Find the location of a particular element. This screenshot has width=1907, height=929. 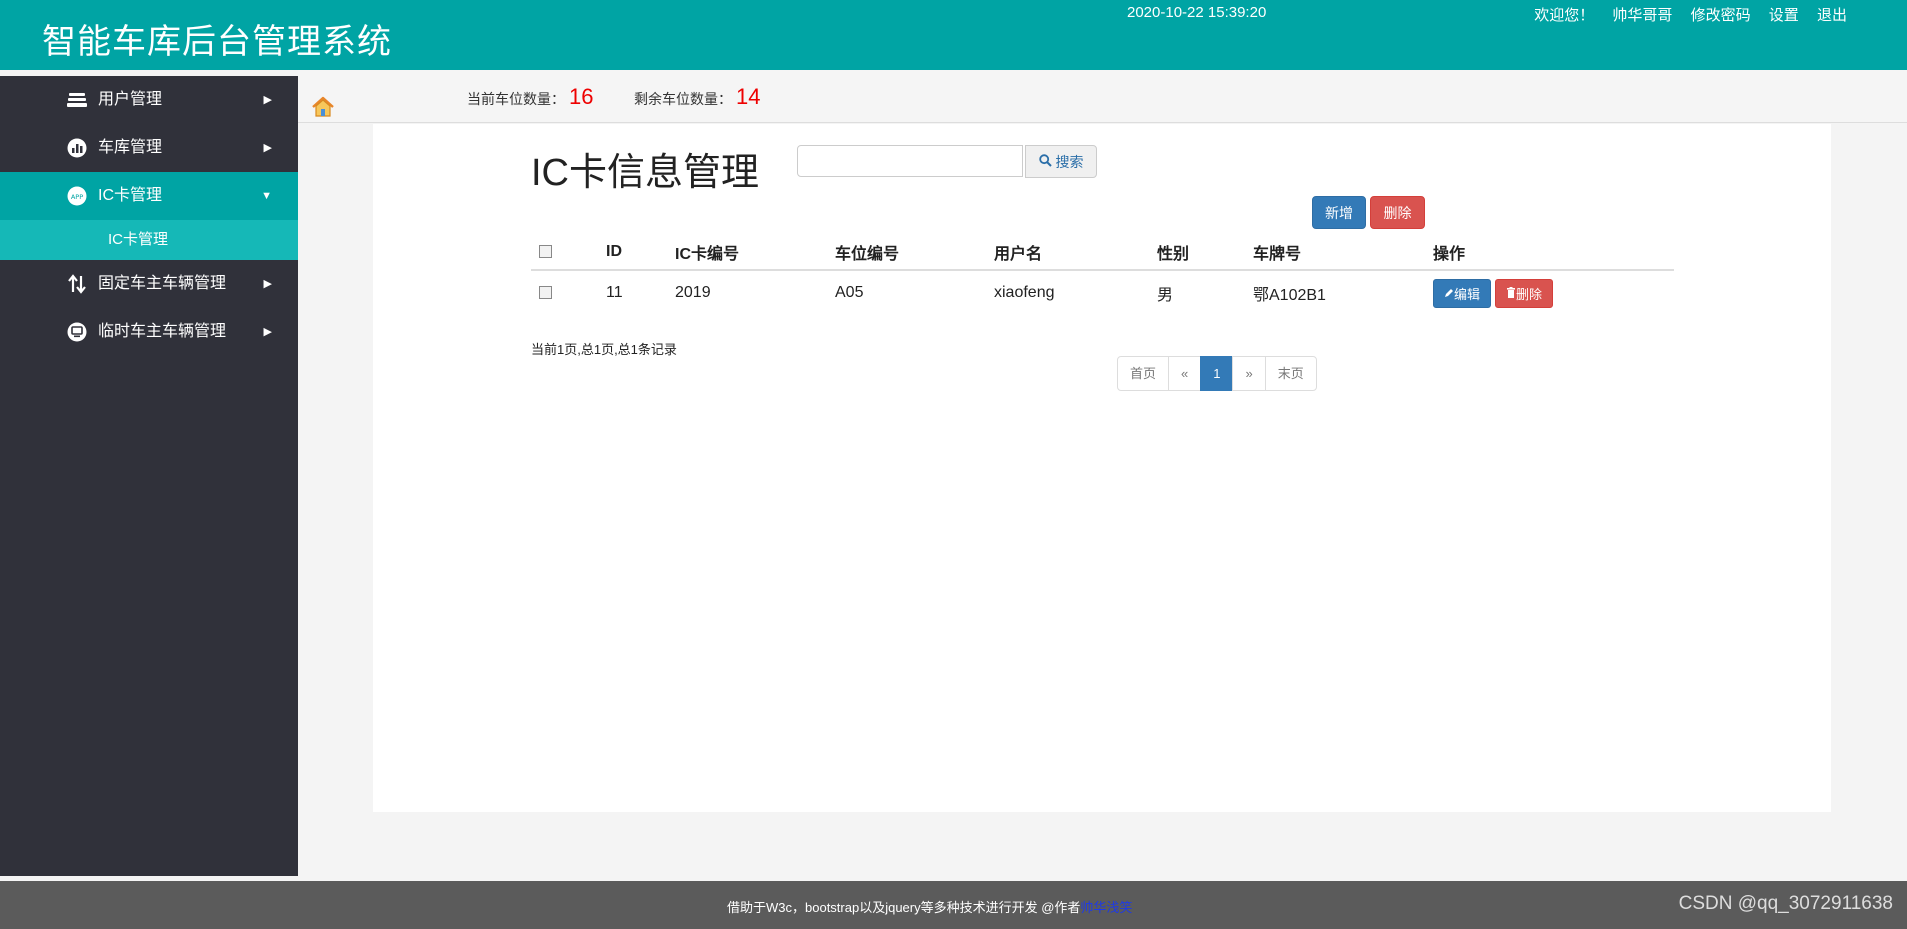

search-button-label: 搜索 is located at coordinates (1069, 161).